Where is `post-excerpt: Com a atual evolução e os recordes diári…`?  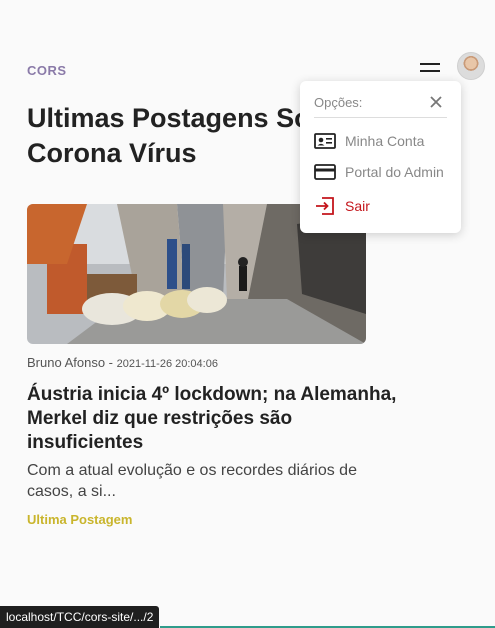 post-excerpt: Com a atual evolução e os recordes diári… is located at coordinates (192, 481).